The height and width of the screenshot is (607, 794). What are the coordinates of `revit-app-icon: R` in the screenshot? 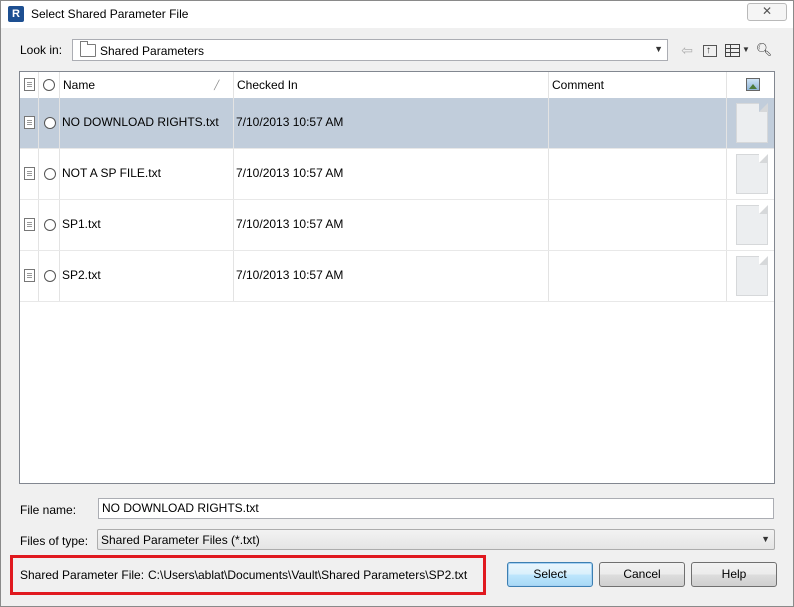 It's located at (16, 14).